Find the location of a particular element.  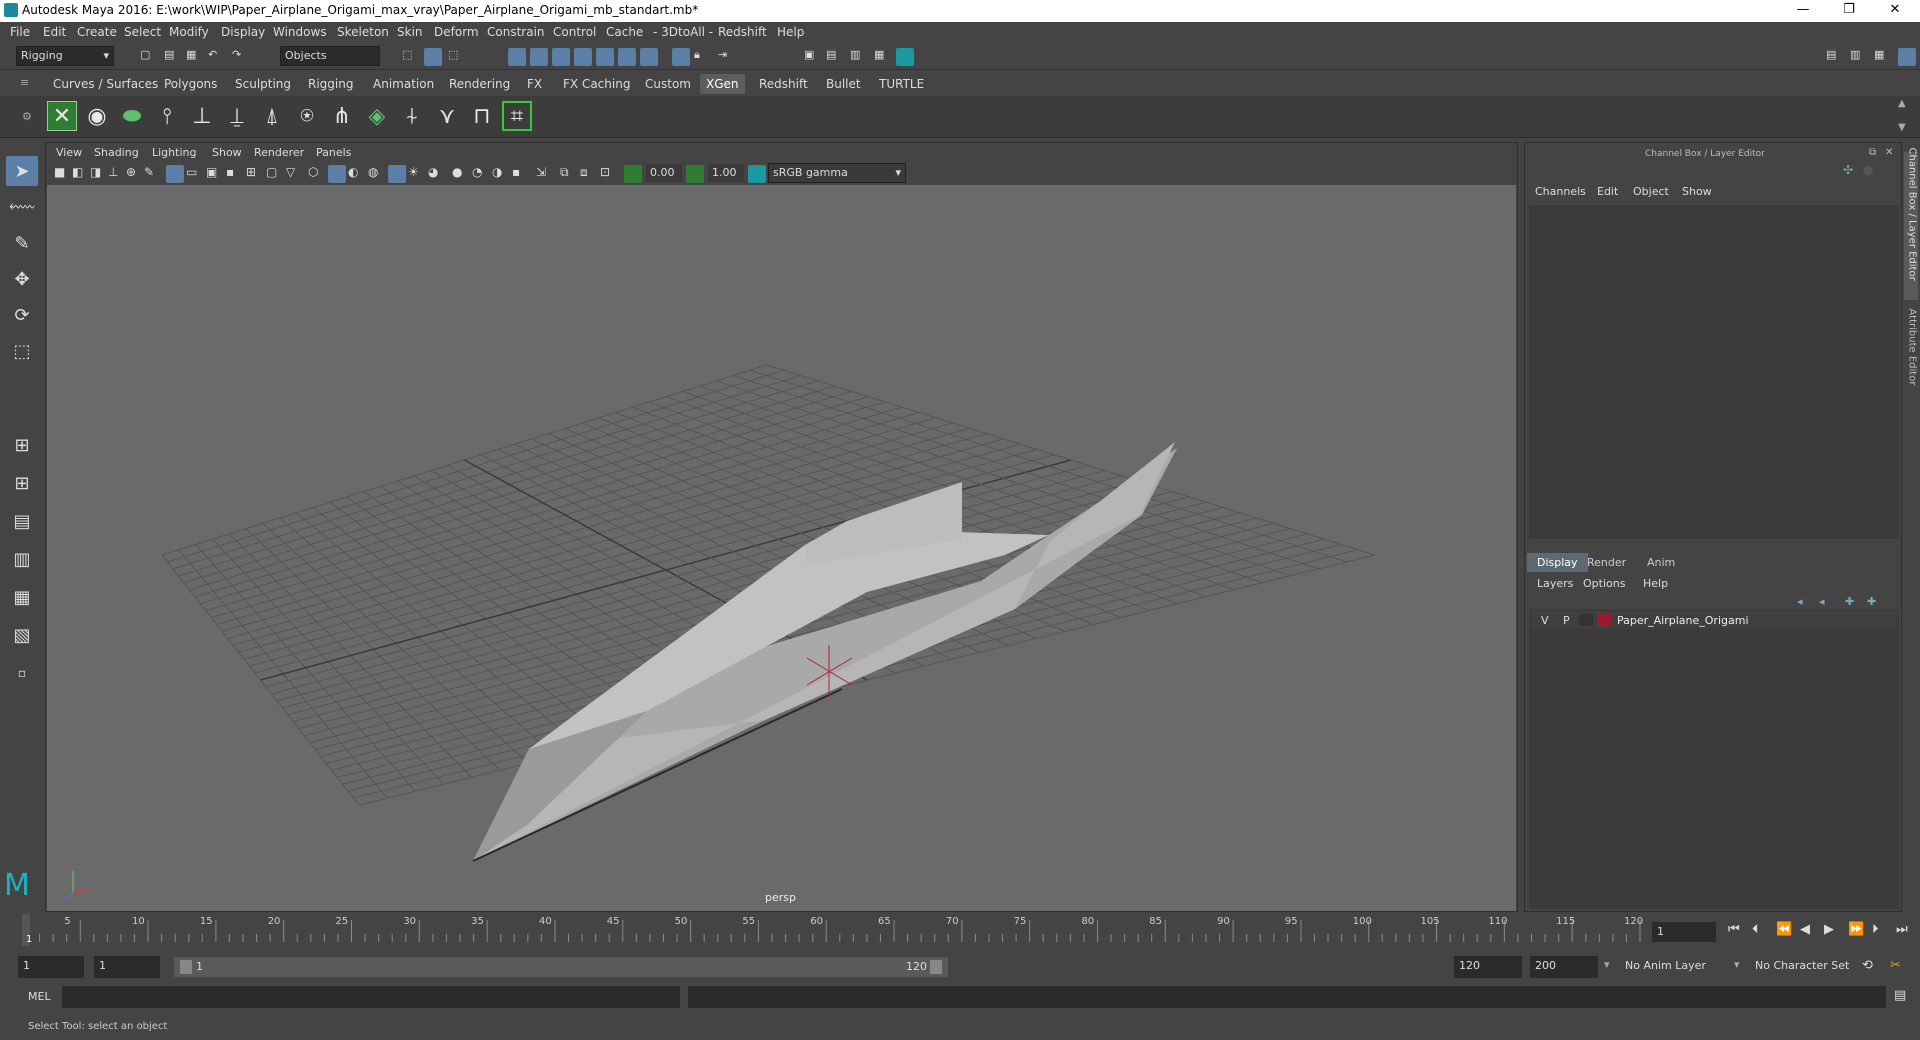

menu-create: Create is located at coordinates (97, 32).